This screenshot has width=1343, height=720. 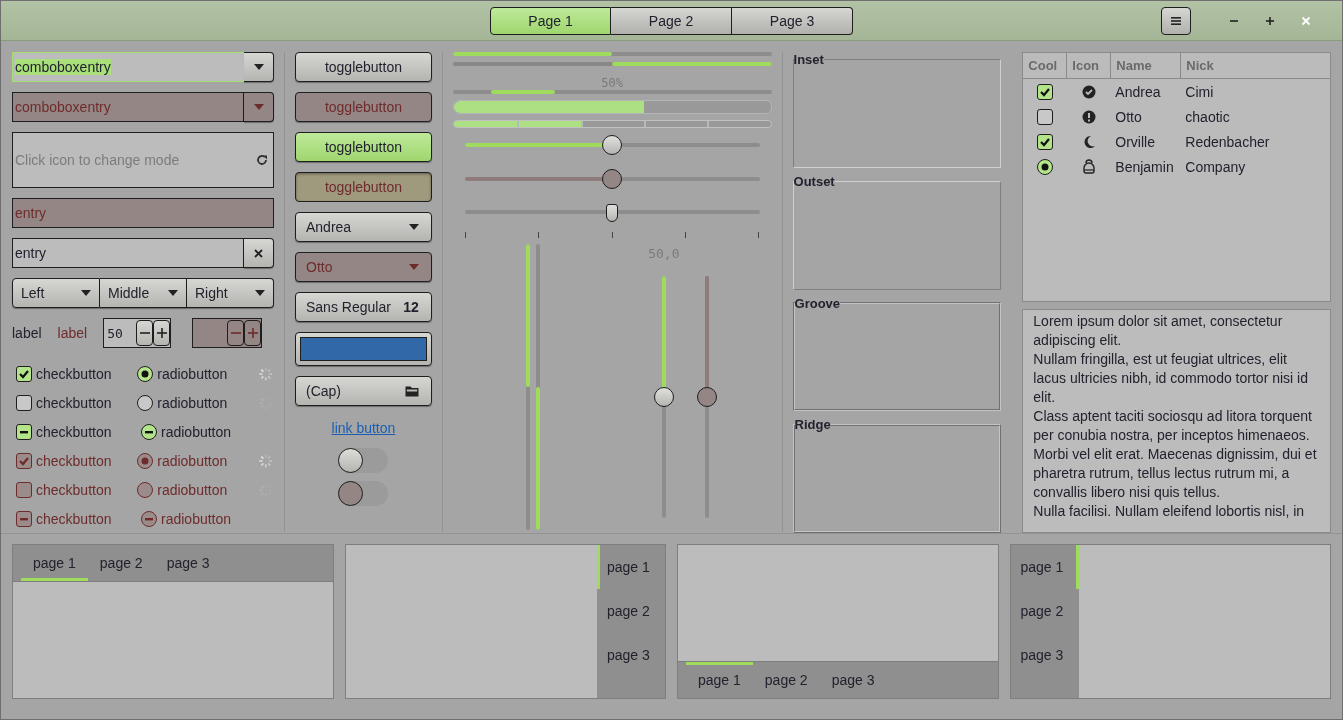 What do you see at coordinates (363, 460) in the screenshot?
I see `switch` at bounding box center [363, 460].